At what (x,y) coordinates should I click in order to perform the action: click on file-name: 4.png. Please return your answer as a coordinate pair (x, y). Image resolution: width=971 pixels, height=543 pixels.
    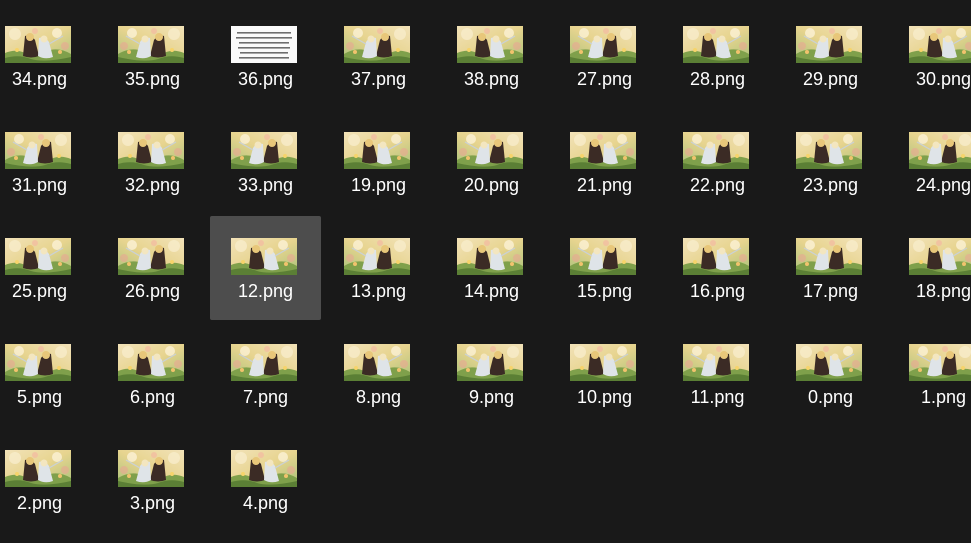
    Looking at the image, I should click on (265, 503).